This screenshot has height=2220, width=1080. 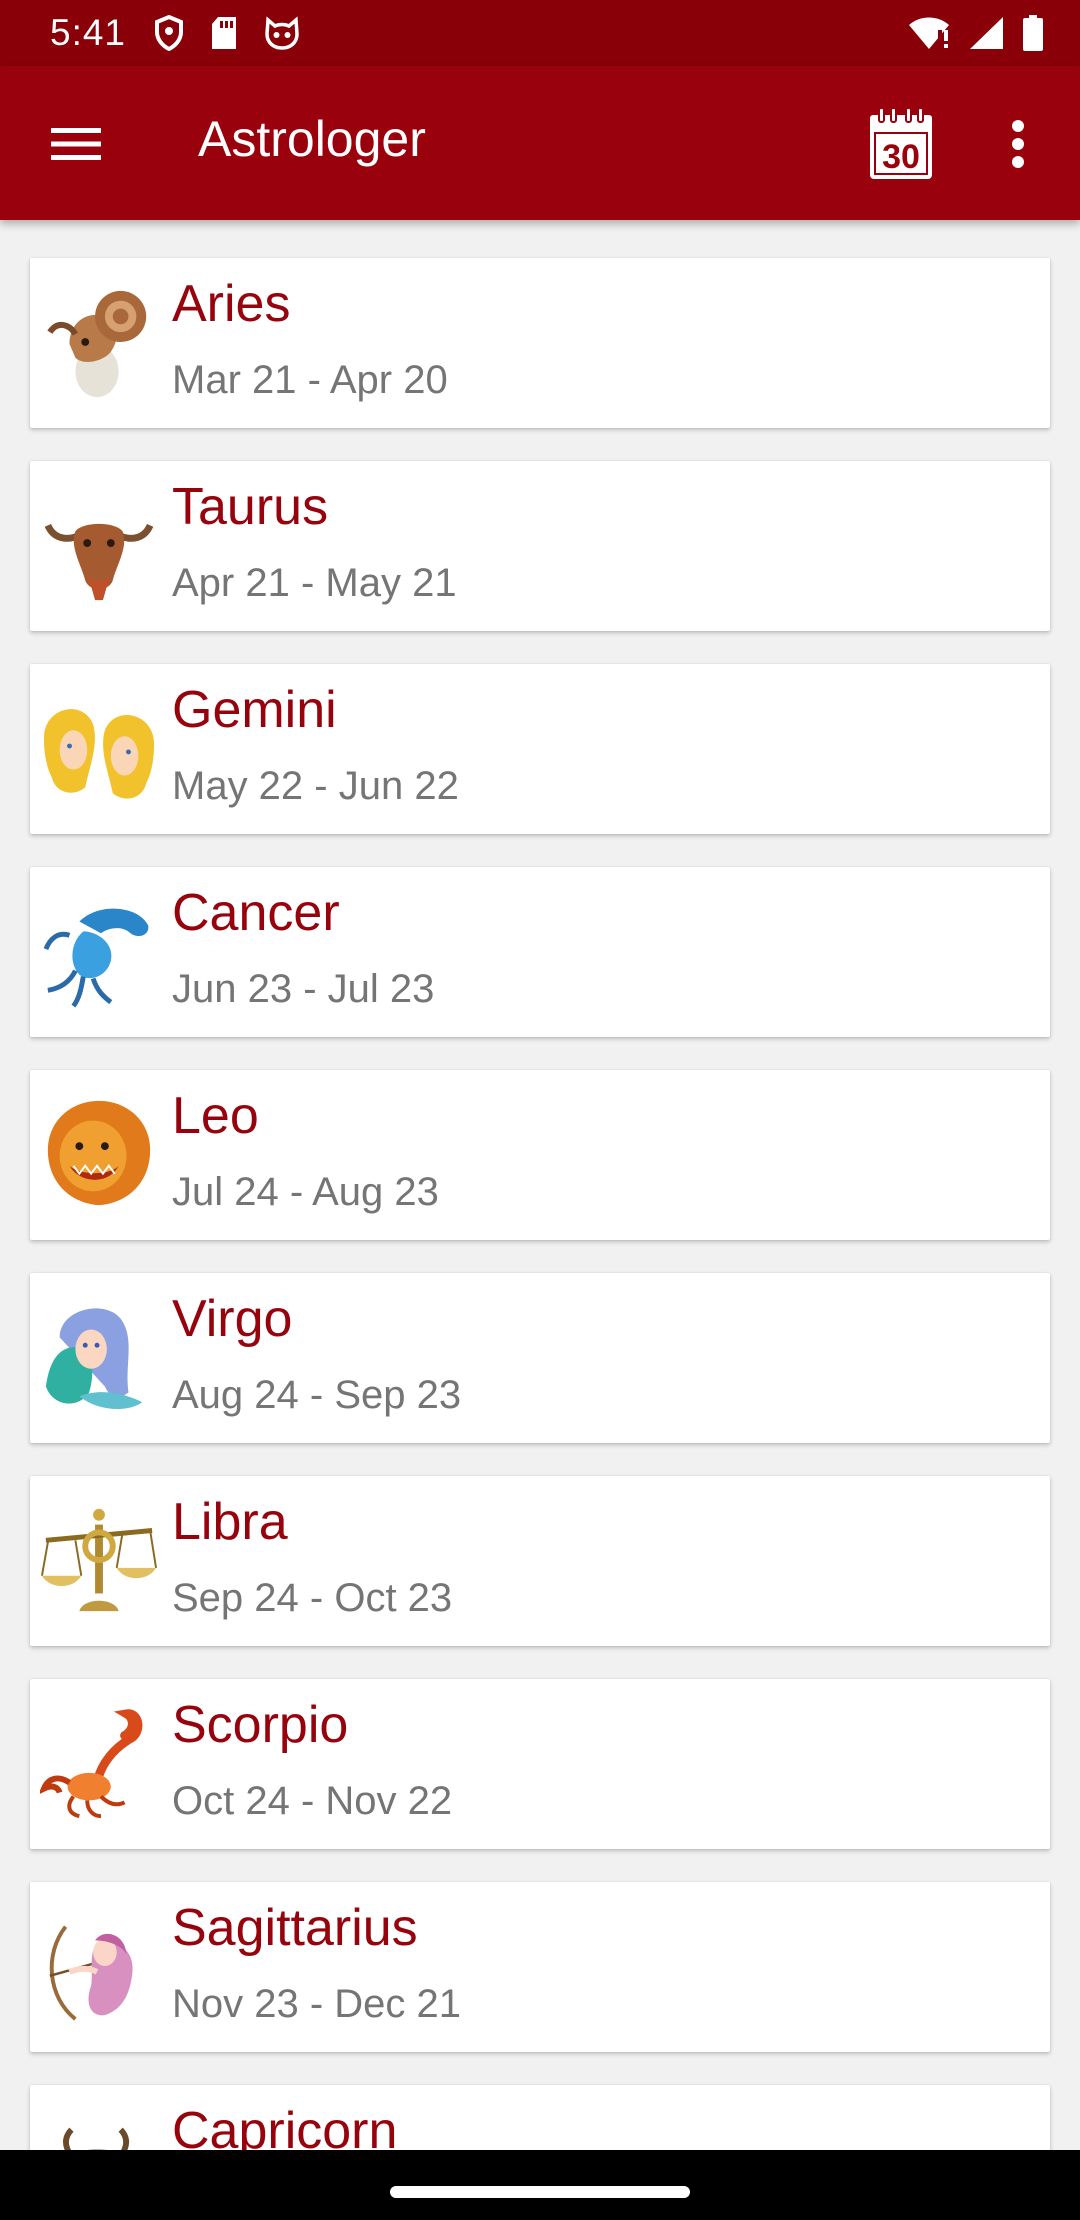 I want to click on calendar-icon: 30, so click(x=901, y=143).